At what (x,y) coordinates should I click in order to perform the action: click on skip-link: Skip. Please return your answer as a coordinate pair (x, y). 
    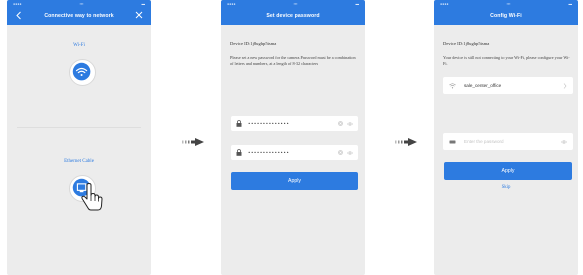
    Looking at the image, I should click on (506, 187).